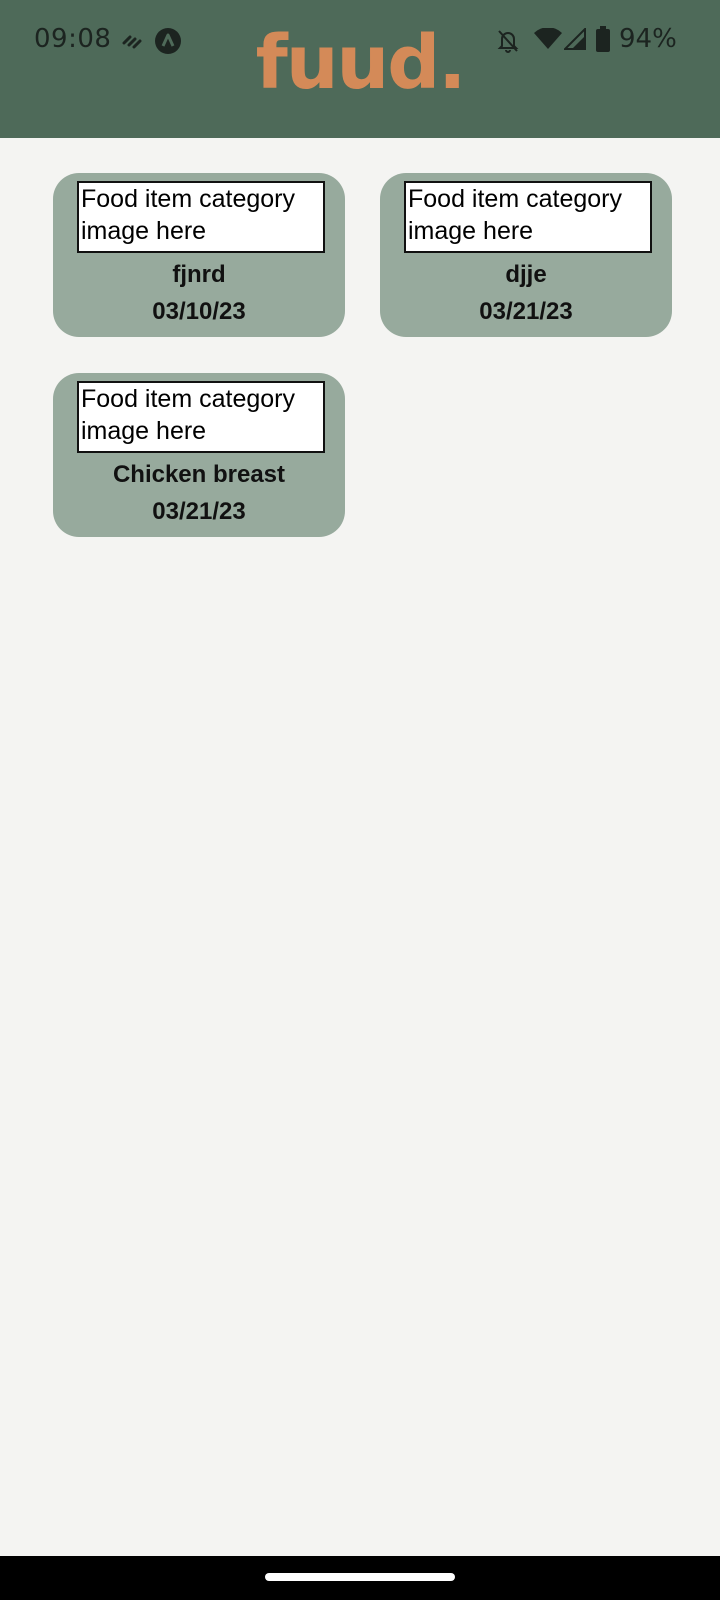 The image size is (720, 1600). I want to click on notifications-off-icon, so click(508, 41).